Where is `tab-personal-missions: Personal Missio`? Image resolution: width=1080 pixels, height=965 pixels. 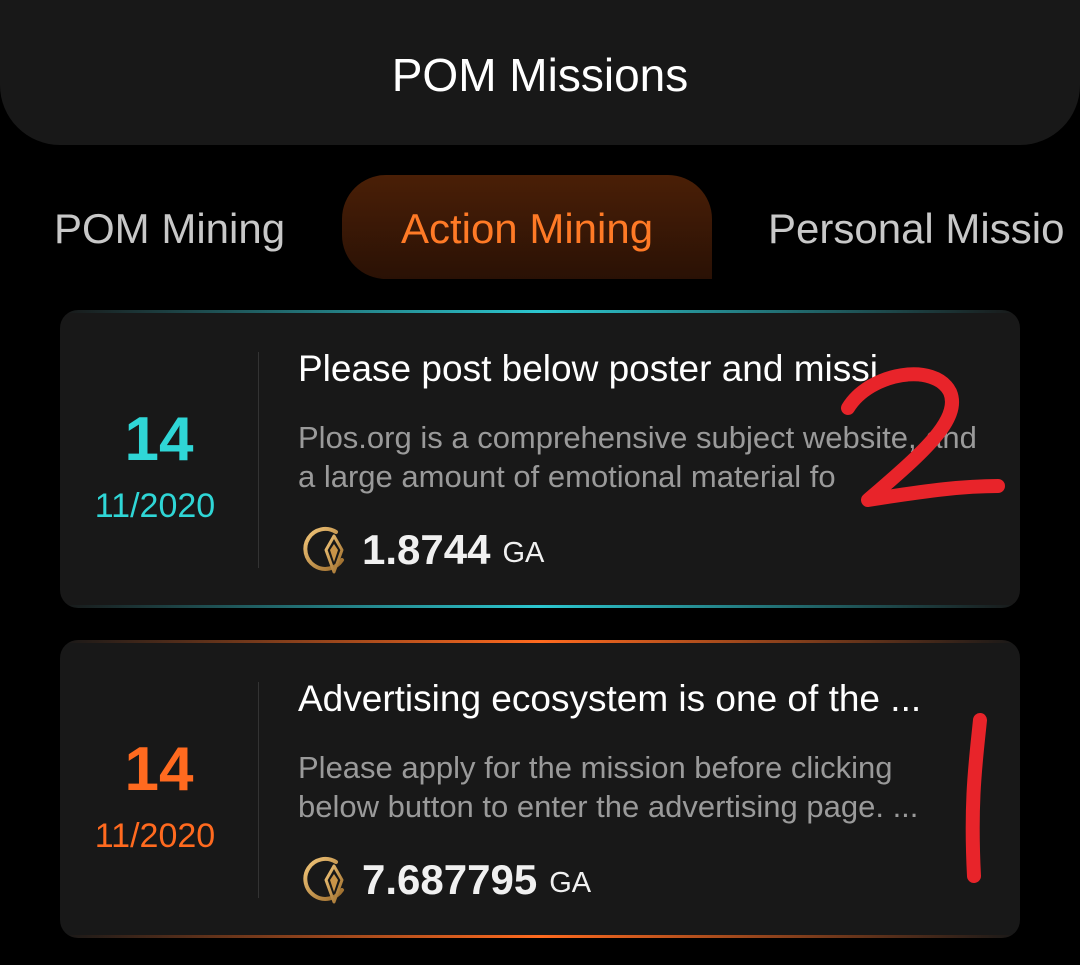 tab-personal-missions: Personal Missio is located at coordinates (916, 227).